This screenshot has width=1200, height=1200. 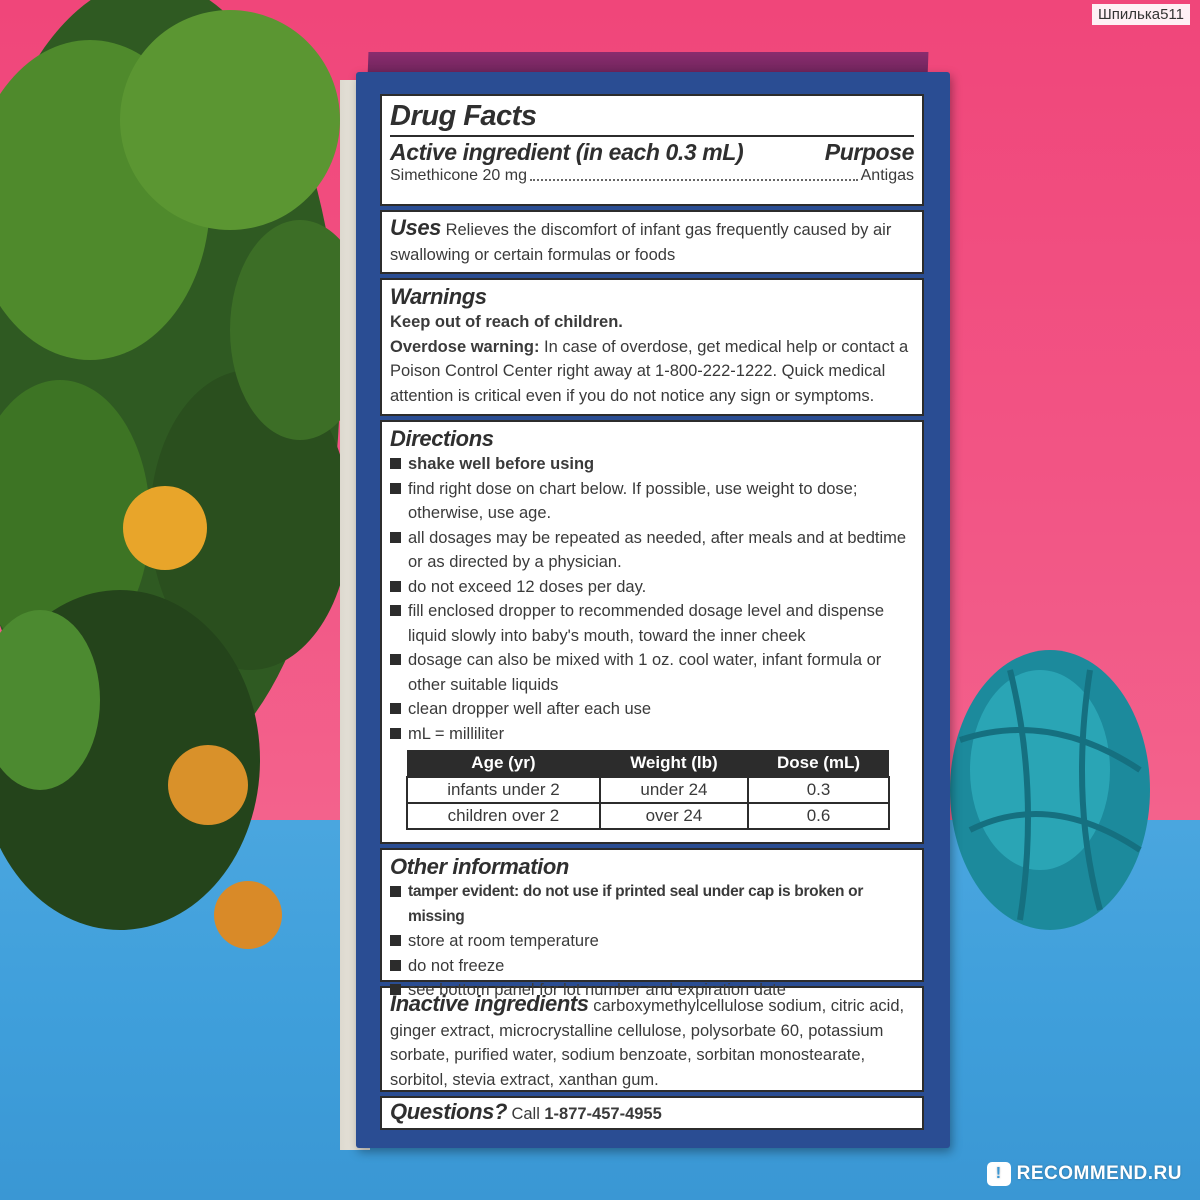 I want to click on cell-dose: 0.6, so click(x=818, y=816).